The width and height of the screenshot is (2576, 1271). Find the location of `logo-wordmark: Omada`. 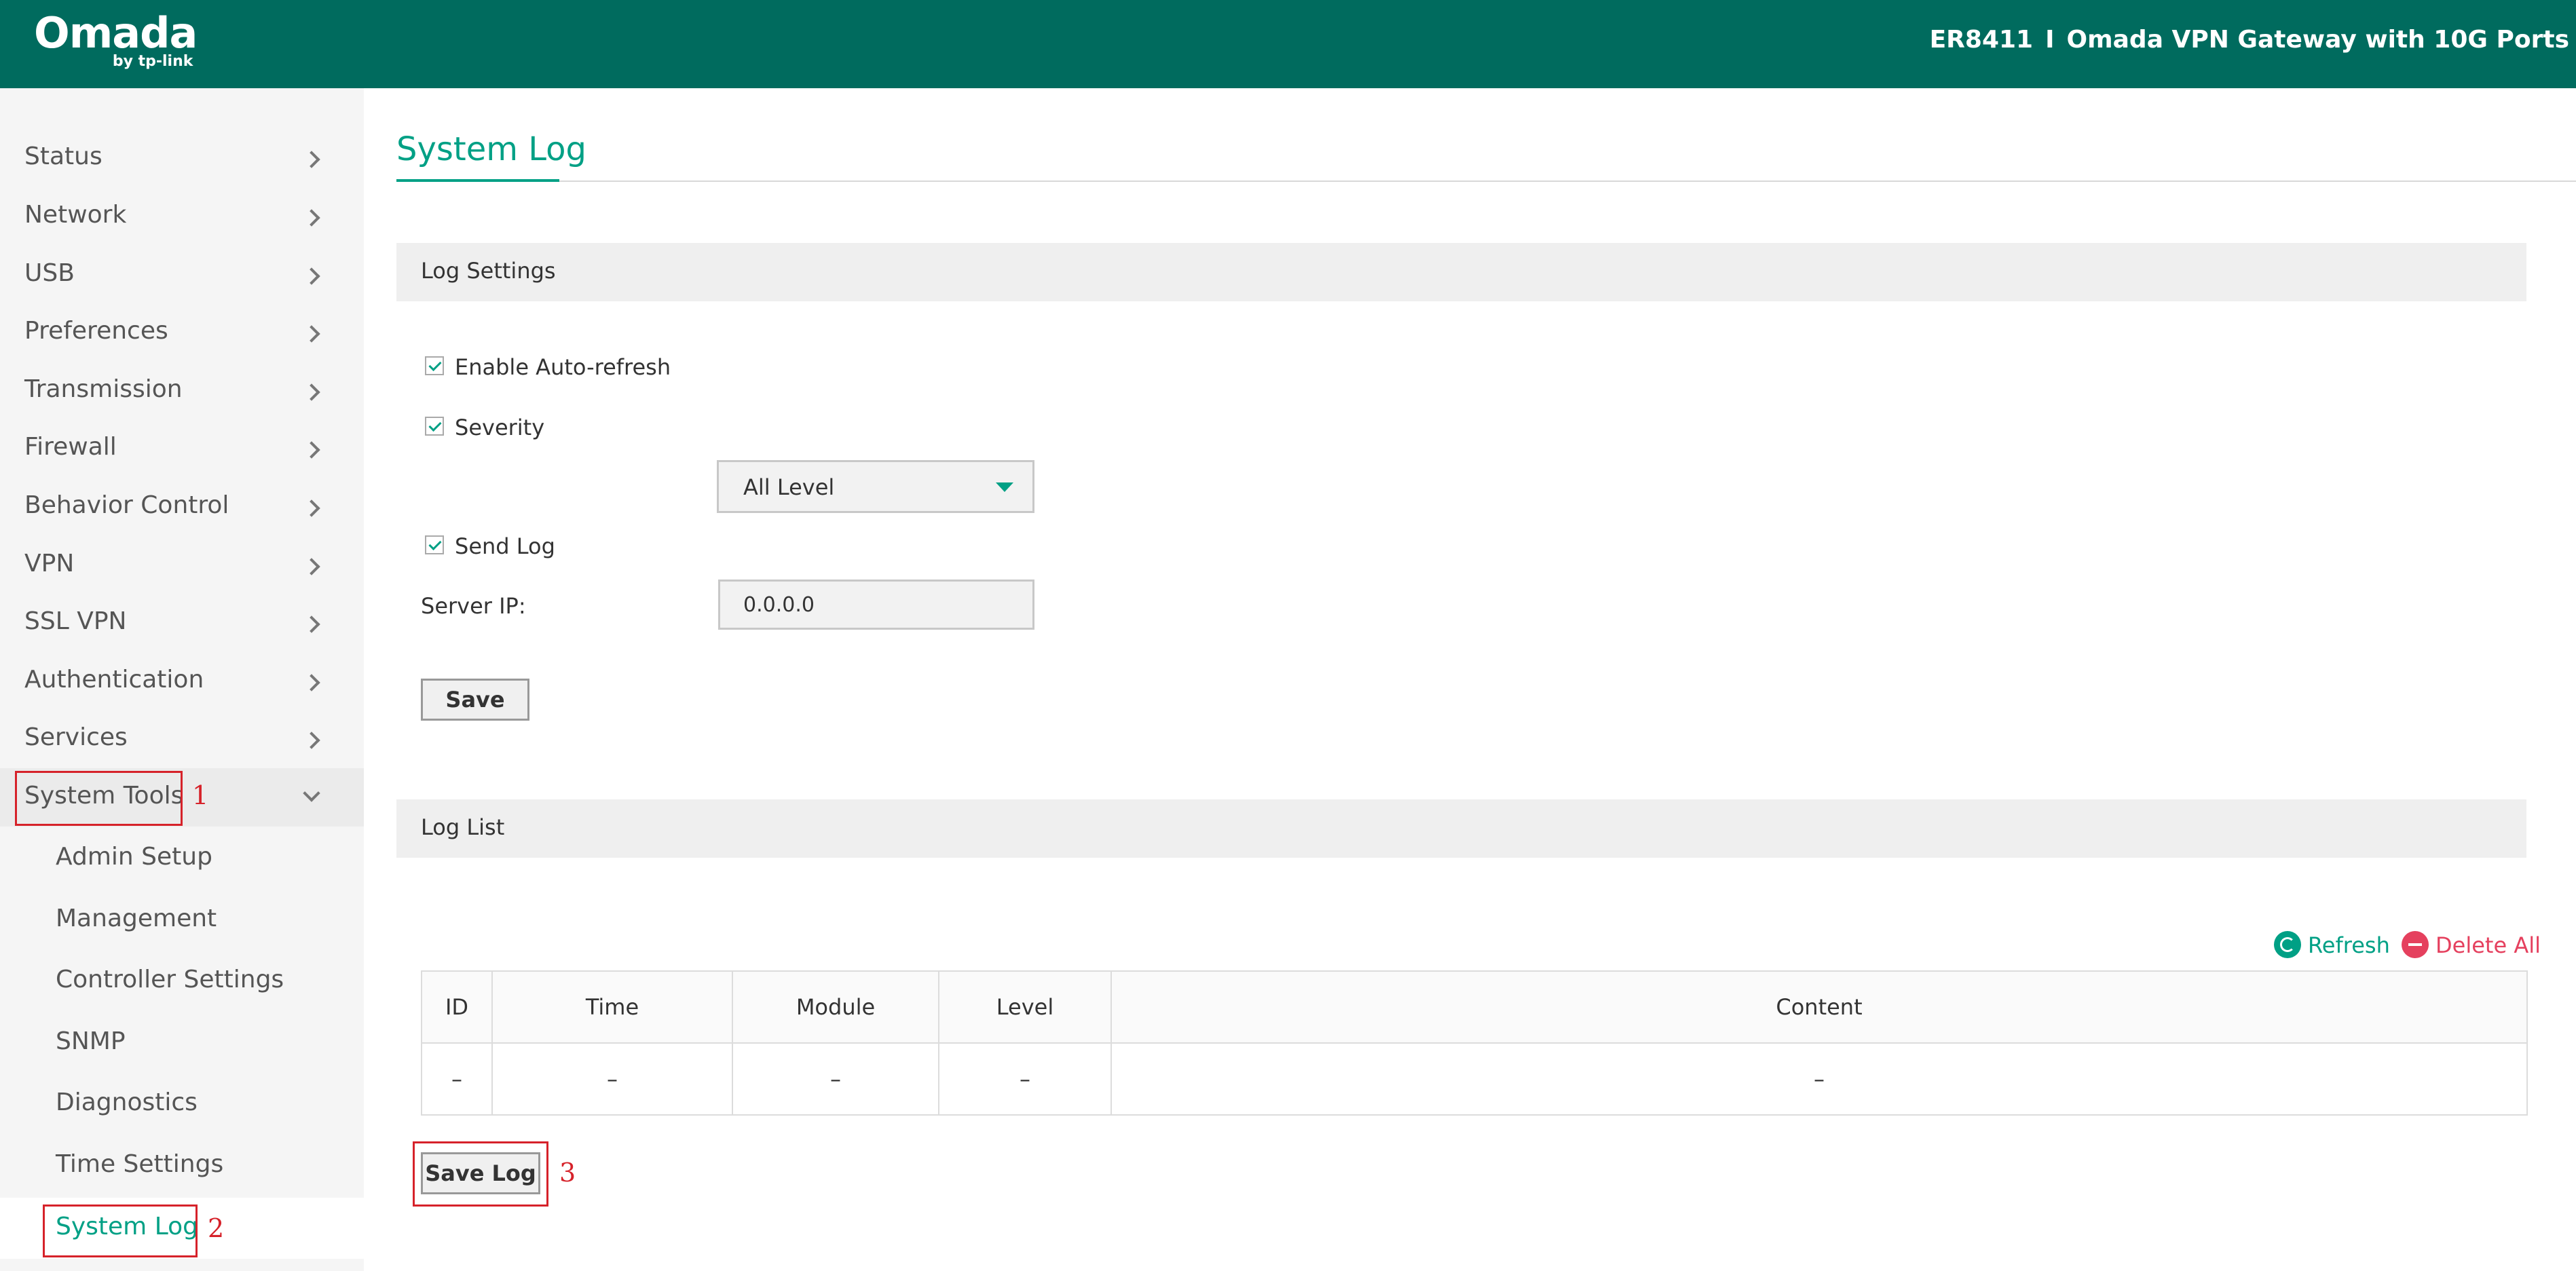

logo-wordmark: Omada is located at coordinates (116, 33).